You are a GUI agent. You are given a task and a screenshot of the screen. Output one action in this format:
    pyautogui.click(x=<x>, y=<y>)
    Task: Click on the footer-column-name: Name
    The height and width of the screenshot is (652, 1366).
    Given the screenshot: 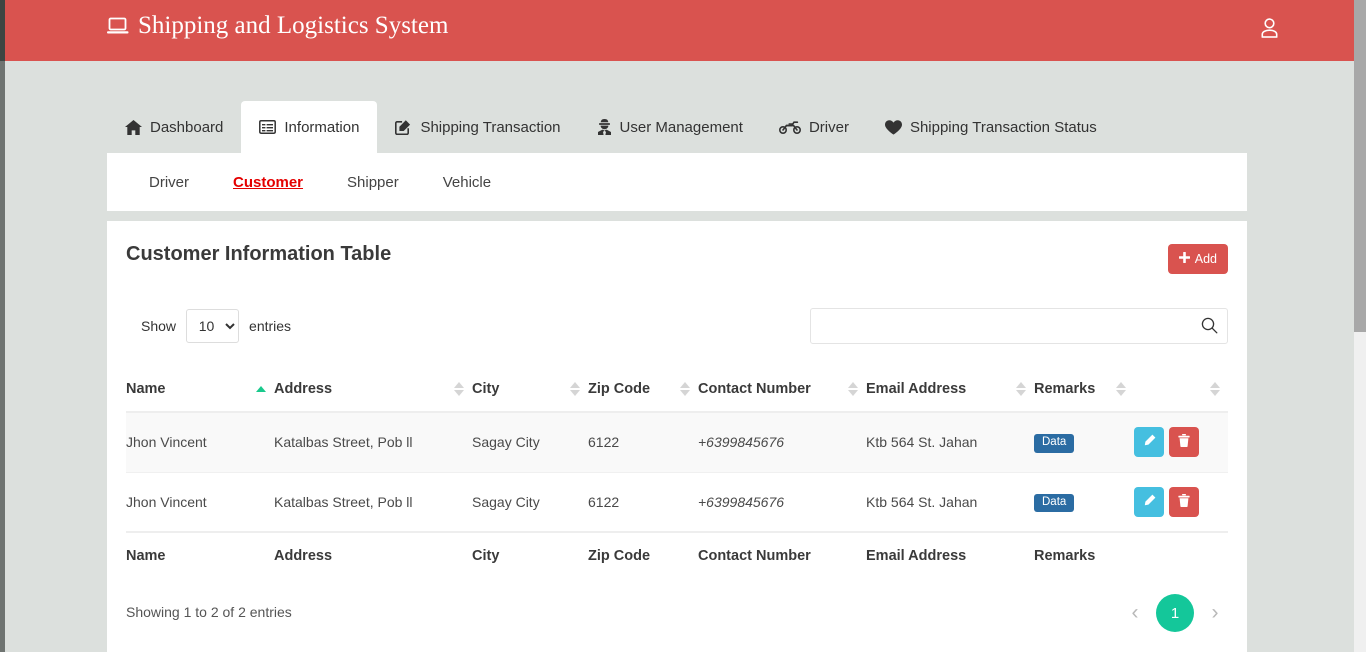 What is the action you would take?
    pyautogui.click(x=200, y=554)
    